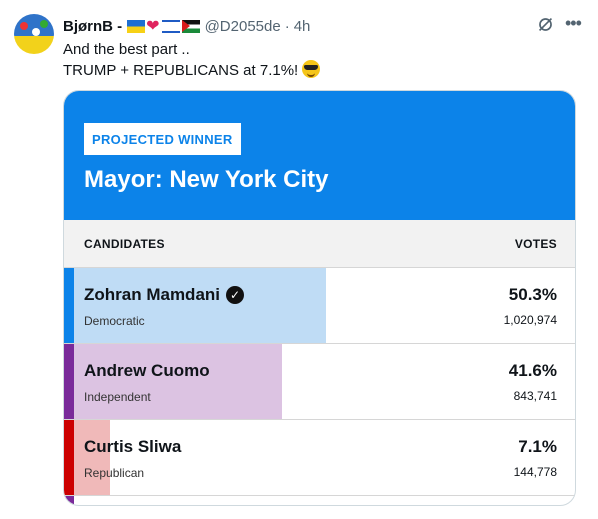 The height and width of the screenshot is (519, 598). I want to click on candidate-name: Andrew Cuomo, so click(147, 370).